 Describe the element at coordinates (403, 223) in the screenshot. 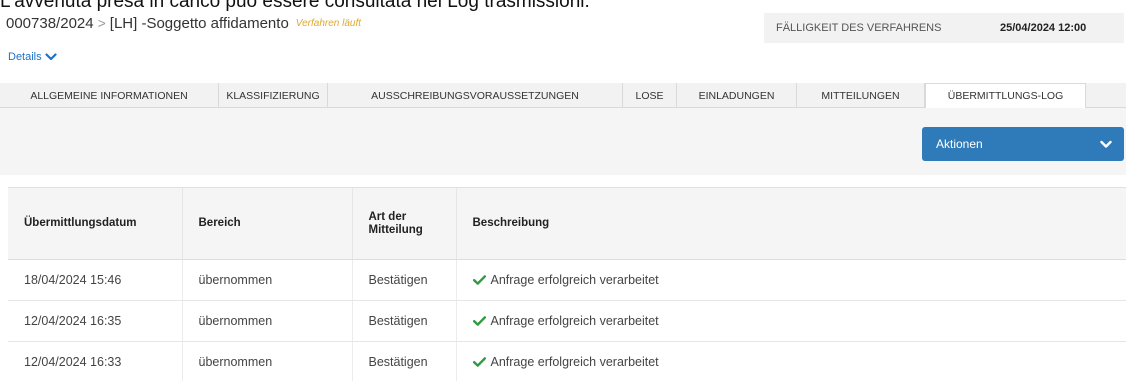

I see `column-header-type: Art der Mitteilung` at that location.